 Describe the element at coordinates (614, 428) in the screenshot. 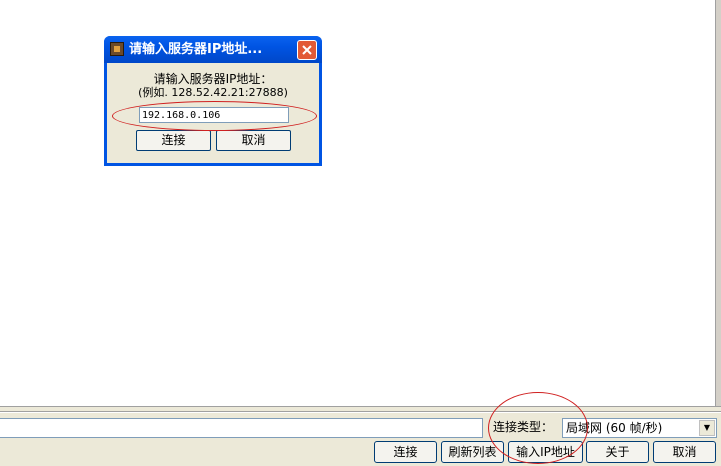

I see `connection-type-value: 局域网 (60 帧/秒)` at that location.